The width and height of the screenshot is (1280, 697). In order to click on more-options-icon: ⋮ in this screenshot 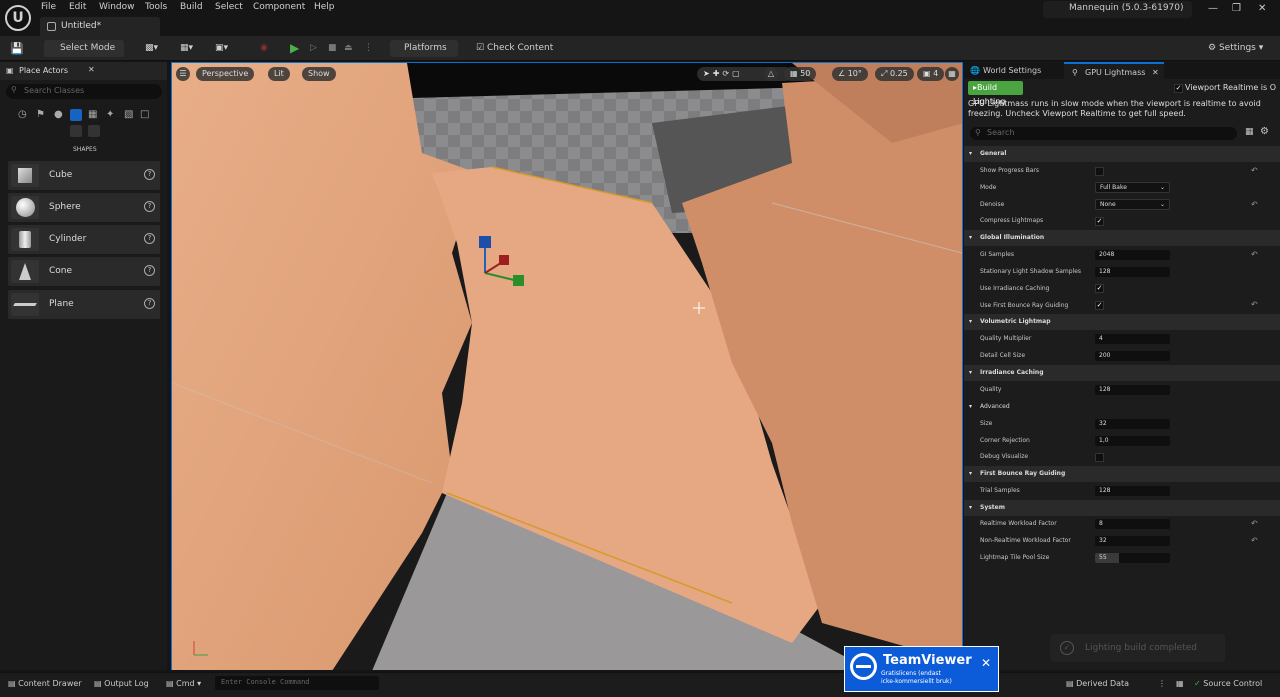, I will do `click(368, 48)`.